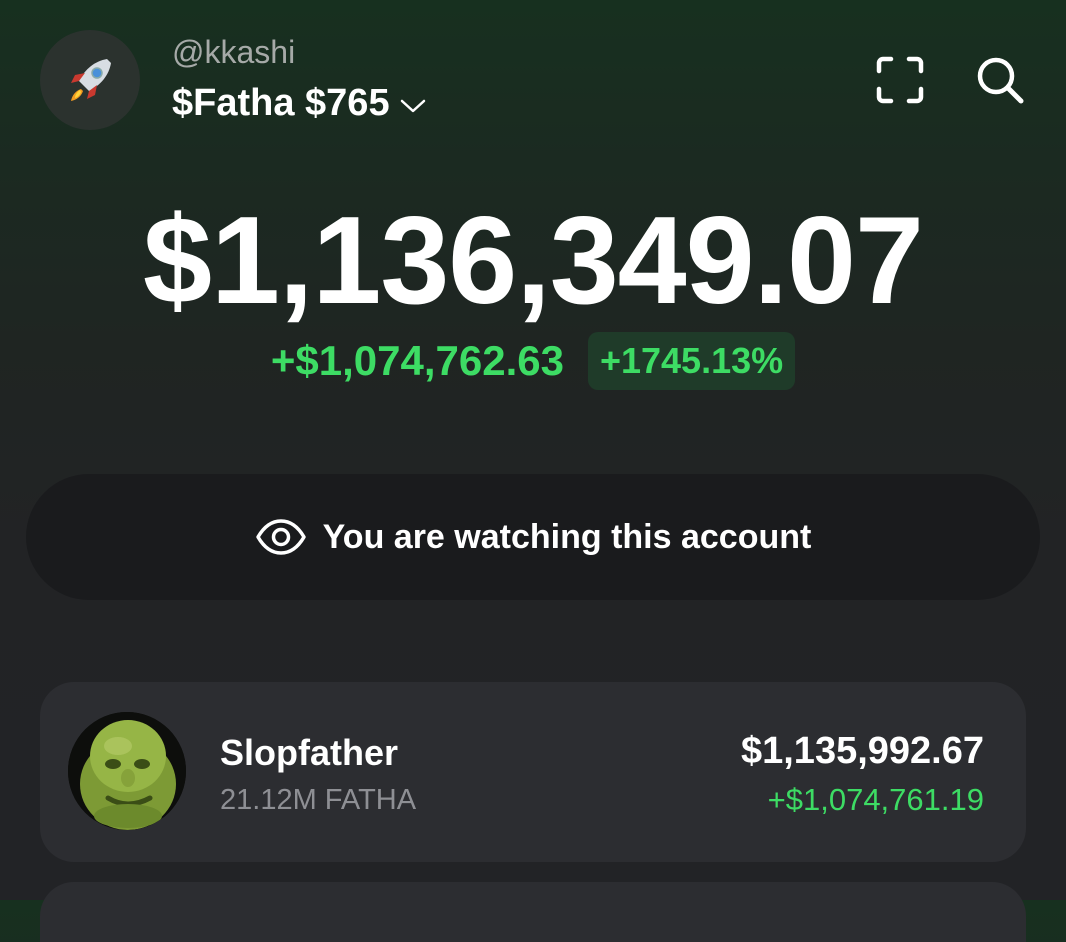 Image resolution: width=1066 pixels, height=942 pixels. I want to click on watching-text: You are watching this account, so click(567, 536).